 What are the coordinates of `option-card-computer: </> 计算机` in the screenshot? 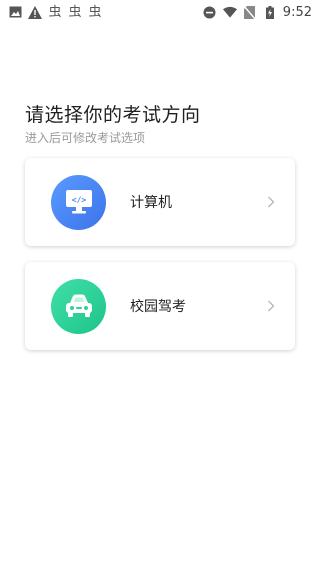 It's located at (160, 202).